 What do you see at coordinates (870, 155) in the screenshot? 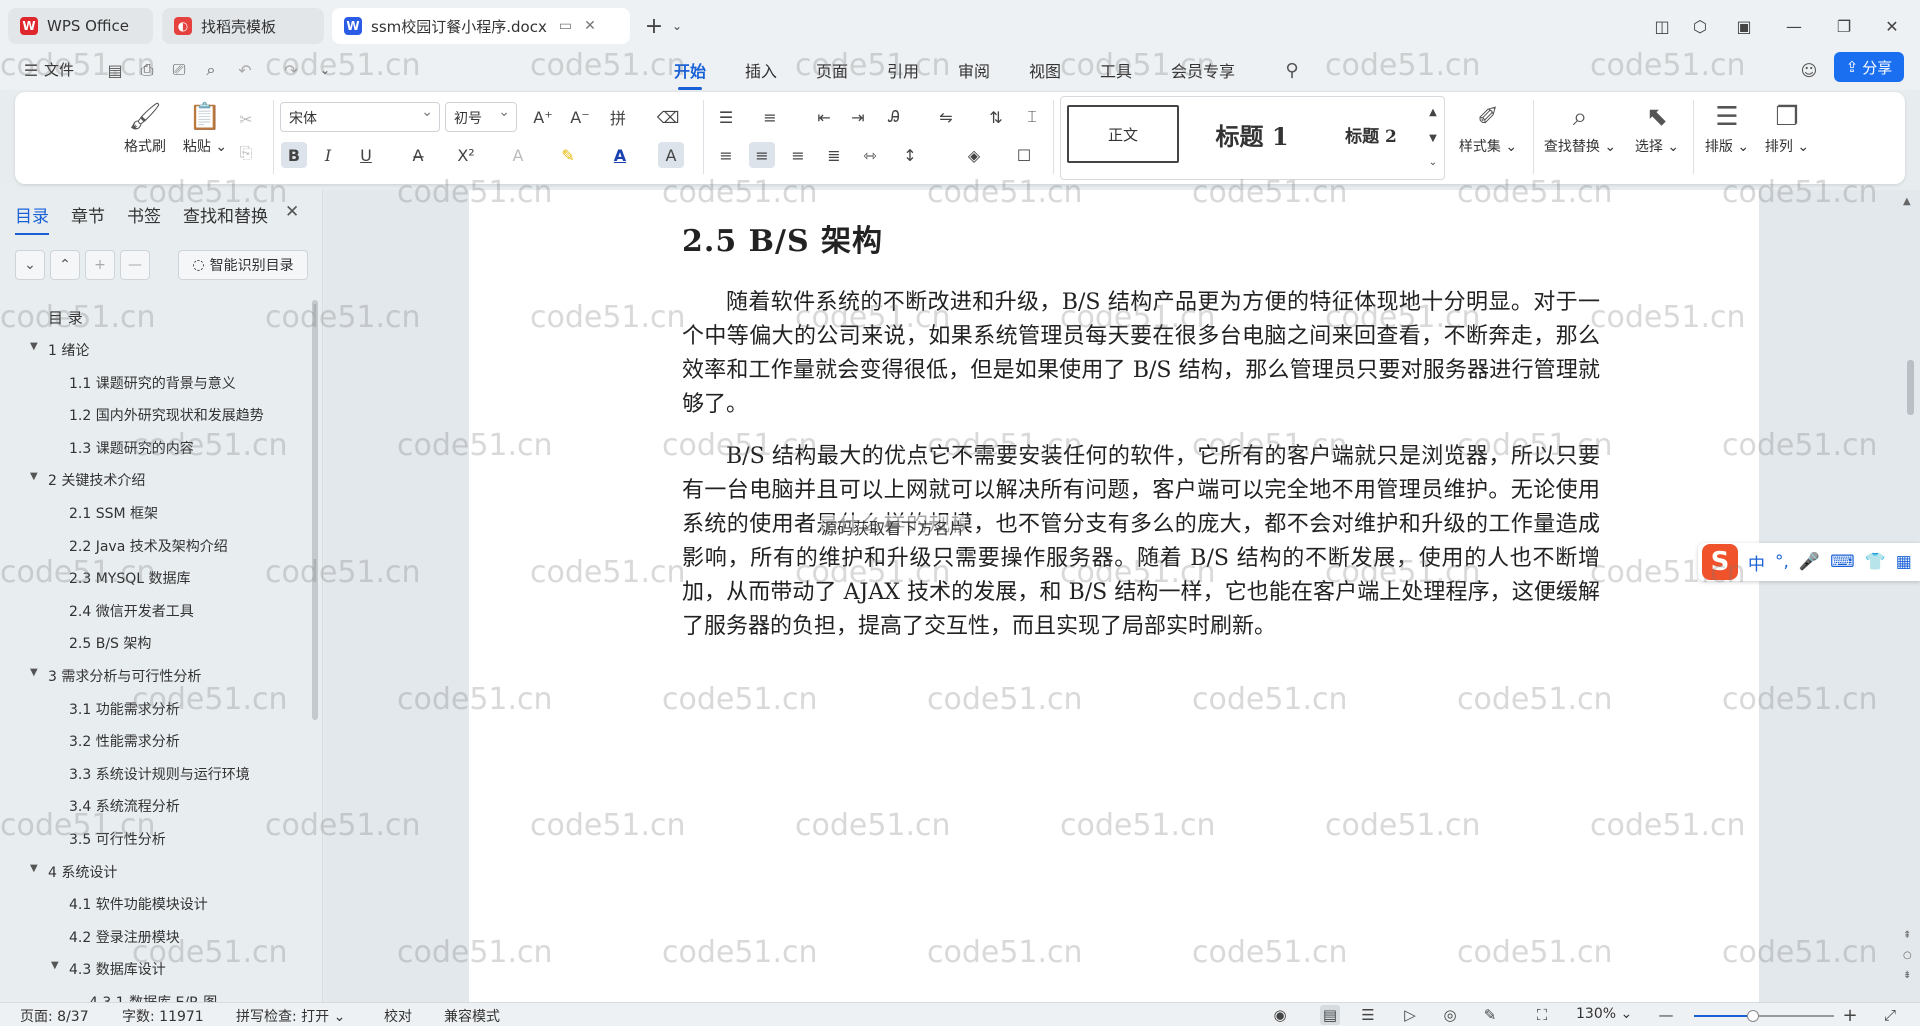
I see `distribute-icon: ⇿` at bounding box center [870, 155].